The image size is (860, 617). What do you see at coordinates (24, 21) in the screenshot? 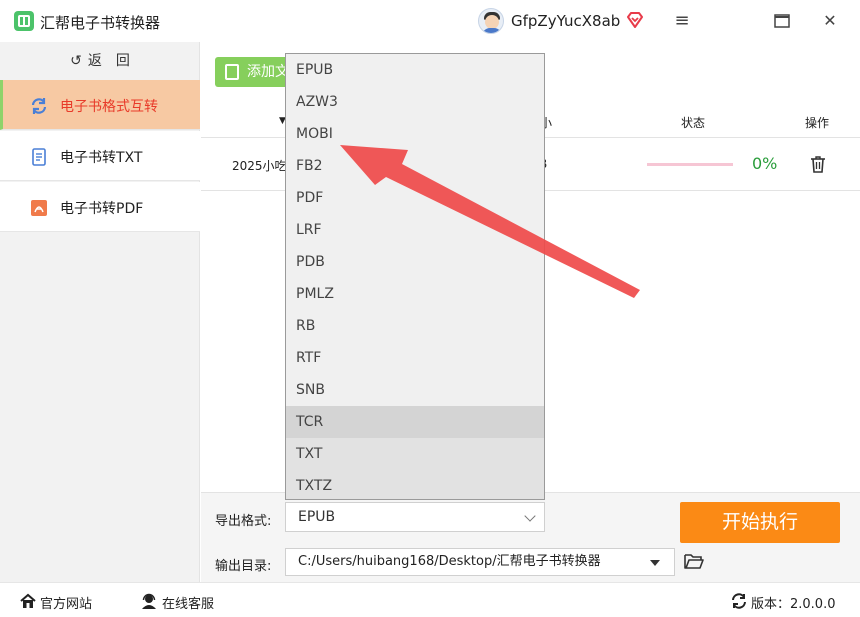
I see `app-logo-icon` at bounding box center [24, 21].